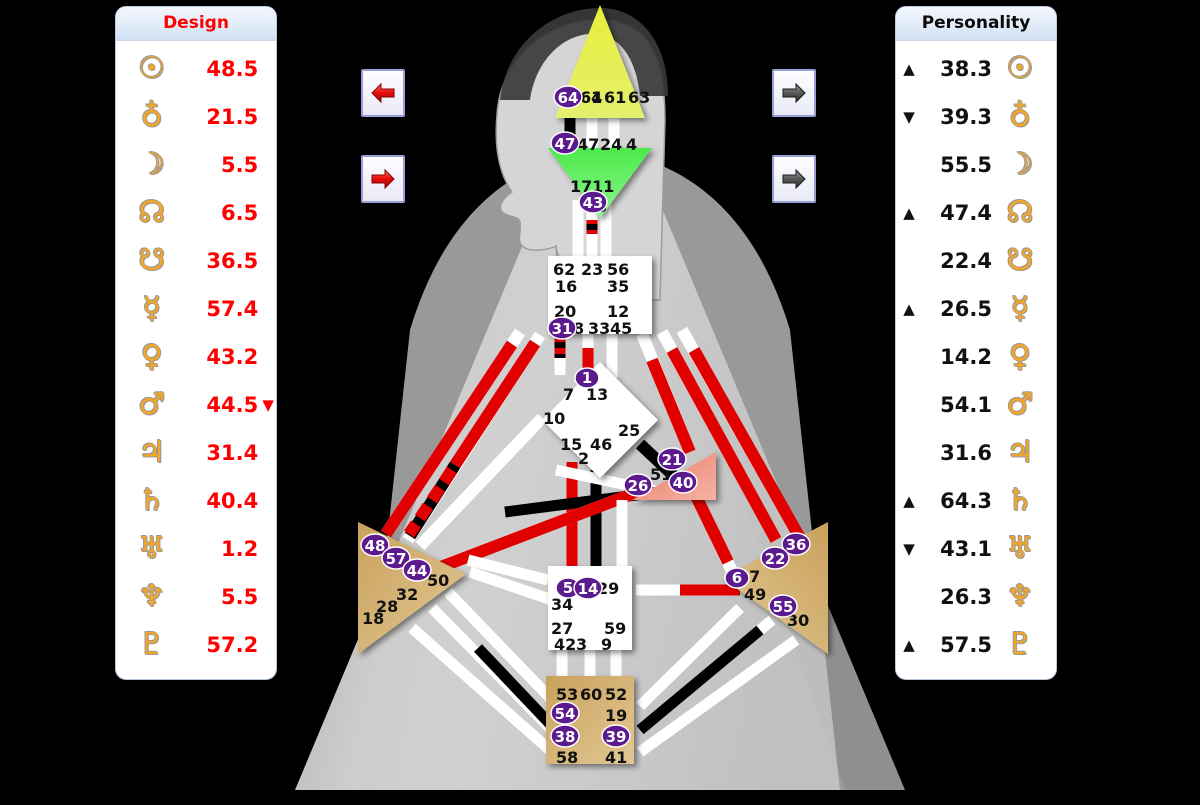 The image size is (1200, 805). I want to click on prev-personality-button, so click(794, 93).